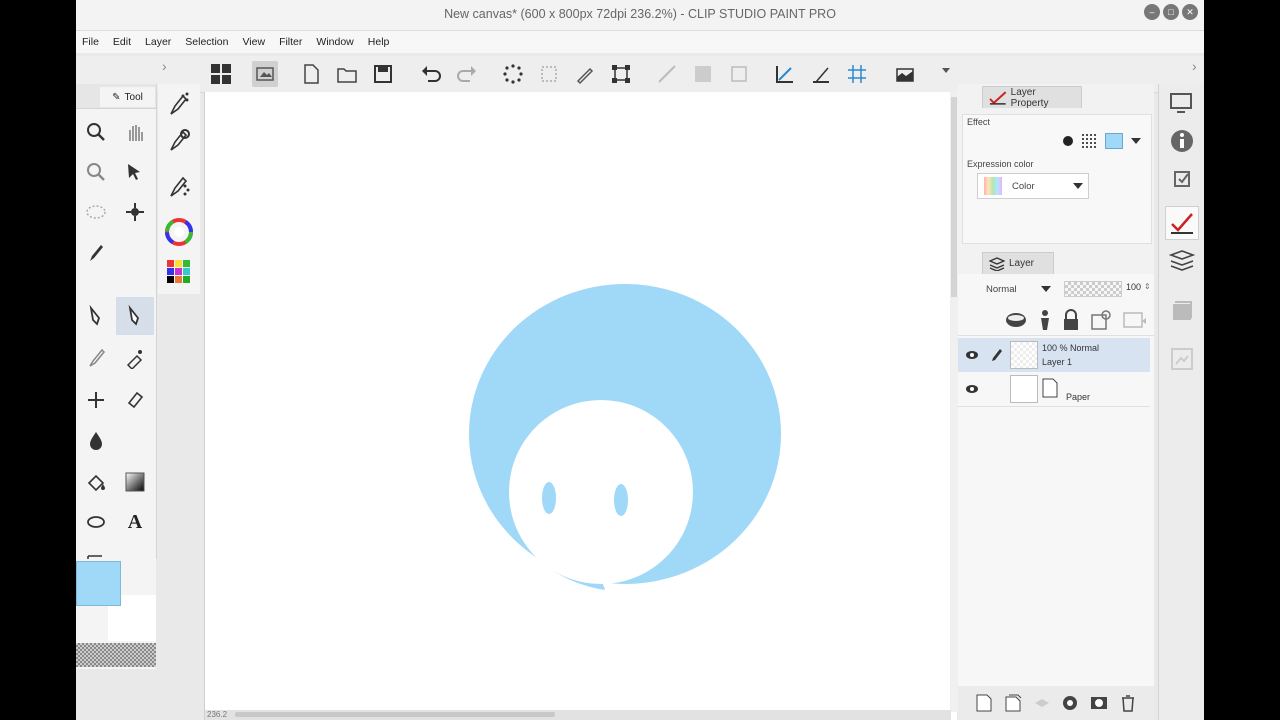 Image resolution: width=1280 pixels, height=720 pixels. I want to click on expression-color-dropdown: Color, so click(1033, 186).